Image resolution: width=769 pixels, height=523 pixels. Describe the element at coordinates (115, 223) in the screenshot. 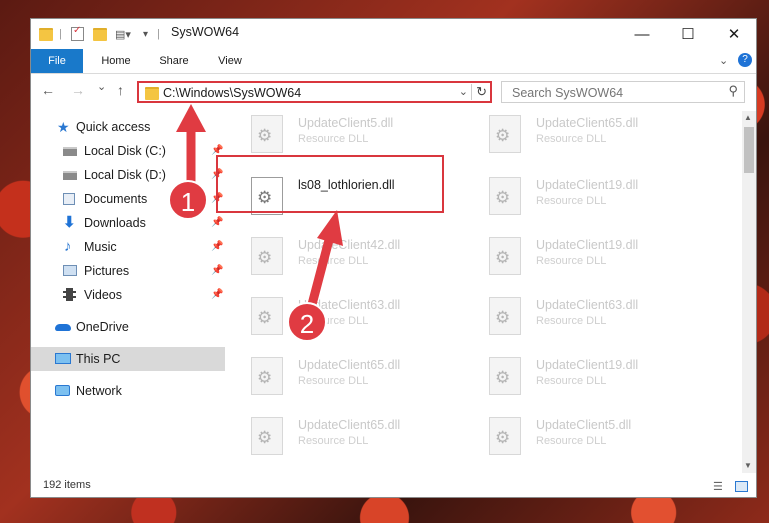

I see `sidebar-item-label: Downloads` at that location.